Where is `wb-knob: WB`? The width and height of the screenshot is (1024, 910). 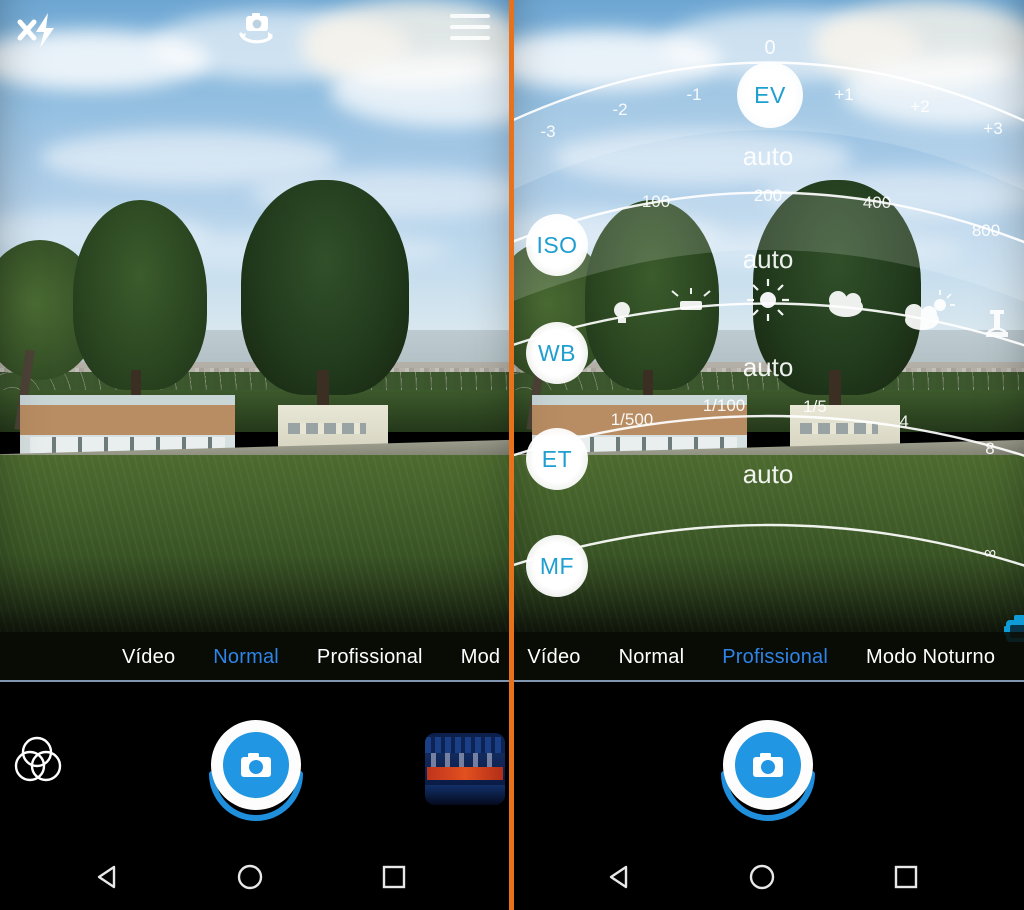 wb-knob: WB is located at coordinates (557, 353).